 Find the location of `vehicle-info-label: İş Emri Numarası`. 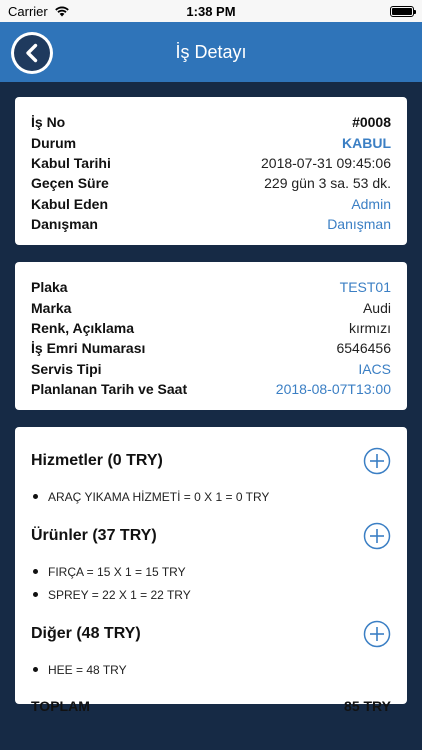

vehicle-info-label: İş Emri Numarası is located at coordinates (88, 348).